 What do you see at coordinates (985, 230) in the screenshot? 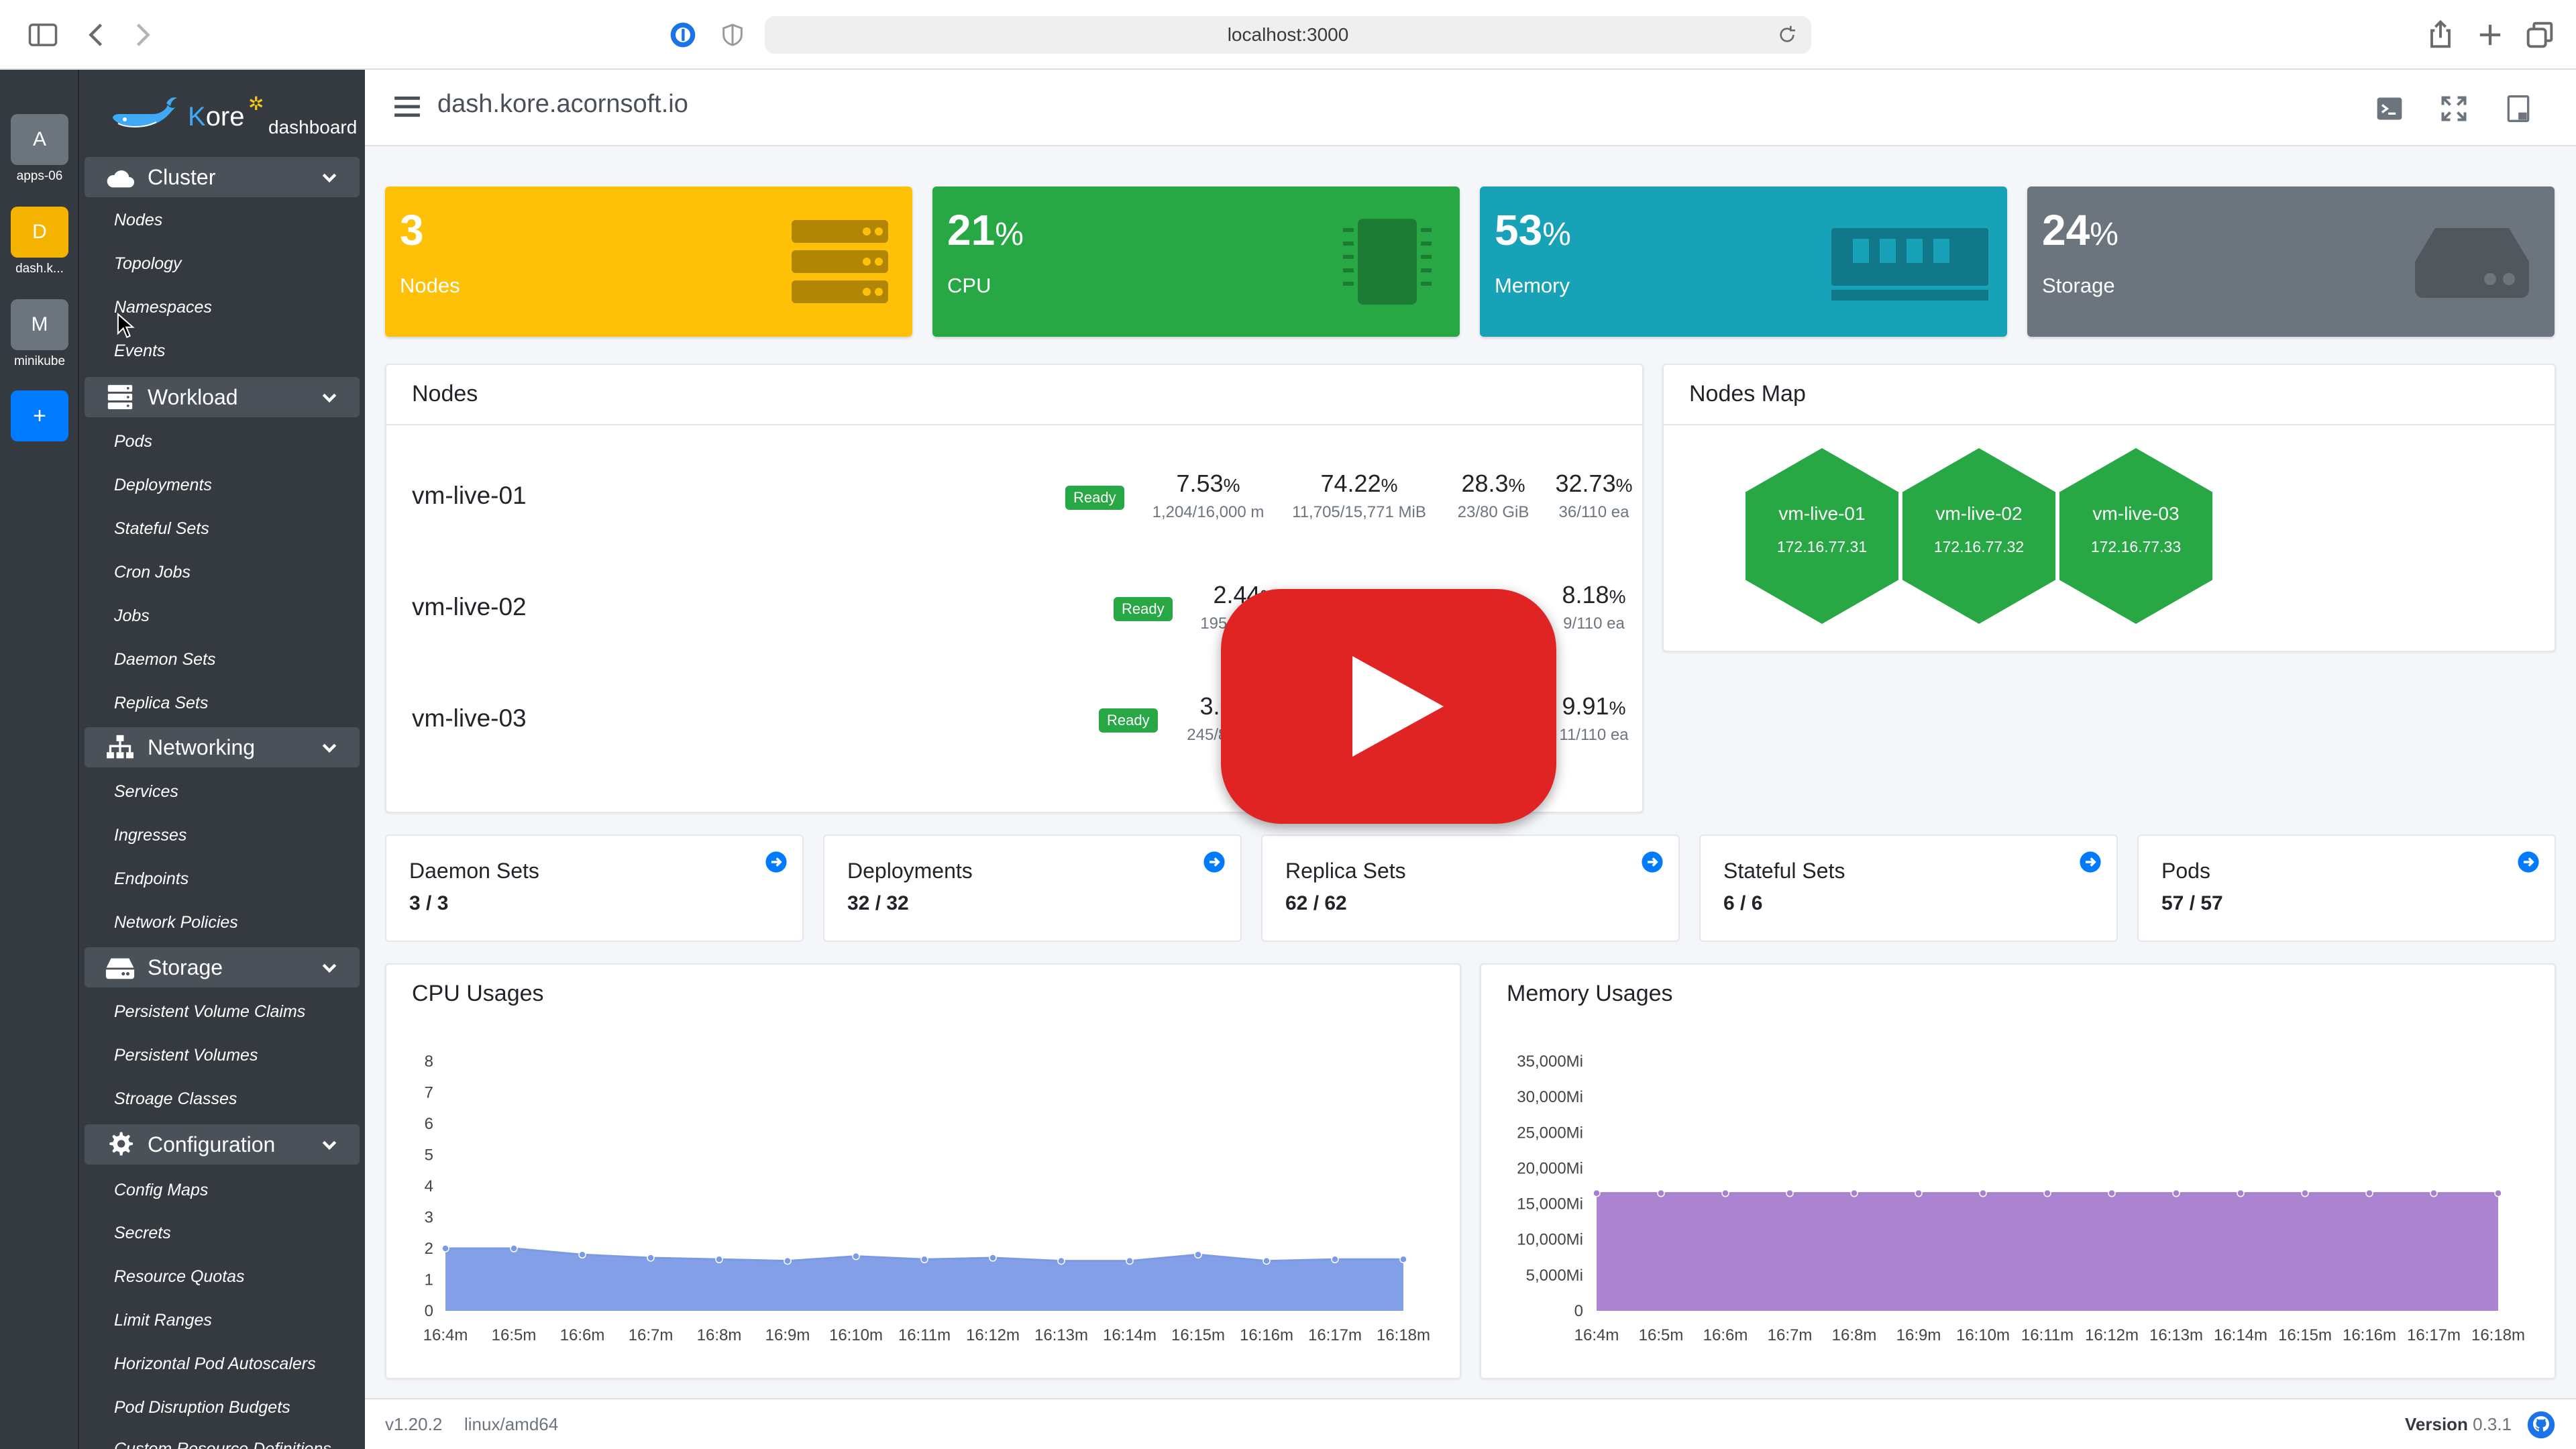
I see `stat-value: 21%` at bounding box center [985, 230].